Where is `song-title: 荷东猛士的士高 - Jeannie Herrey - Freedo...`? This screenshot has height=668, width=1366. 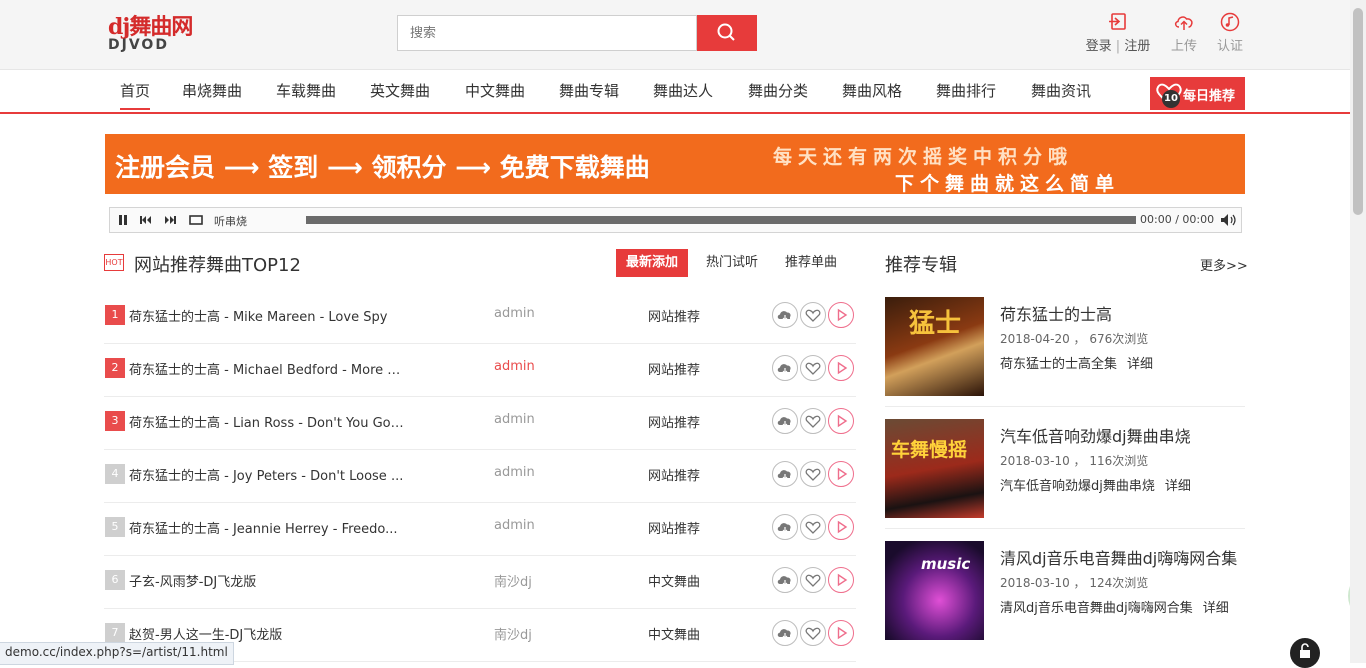 song-title: 荷东猛士的士高 - Jeannie Herrey - Freedo... is located at coordinates (266, 527).